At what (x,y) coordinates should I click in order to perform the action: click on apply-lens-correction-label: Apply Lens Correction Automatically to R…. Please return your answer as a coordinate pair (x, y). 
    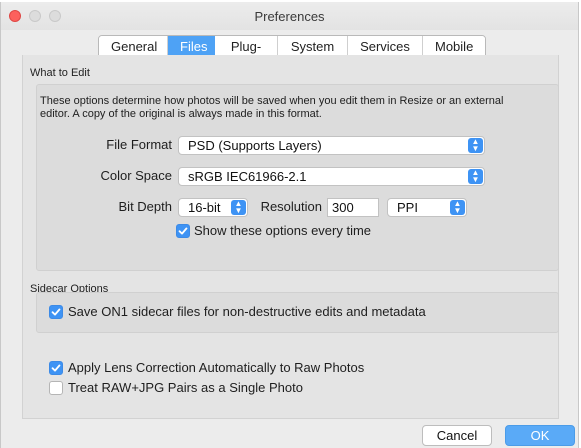
    Looking at the image, I should click on (216, 367).